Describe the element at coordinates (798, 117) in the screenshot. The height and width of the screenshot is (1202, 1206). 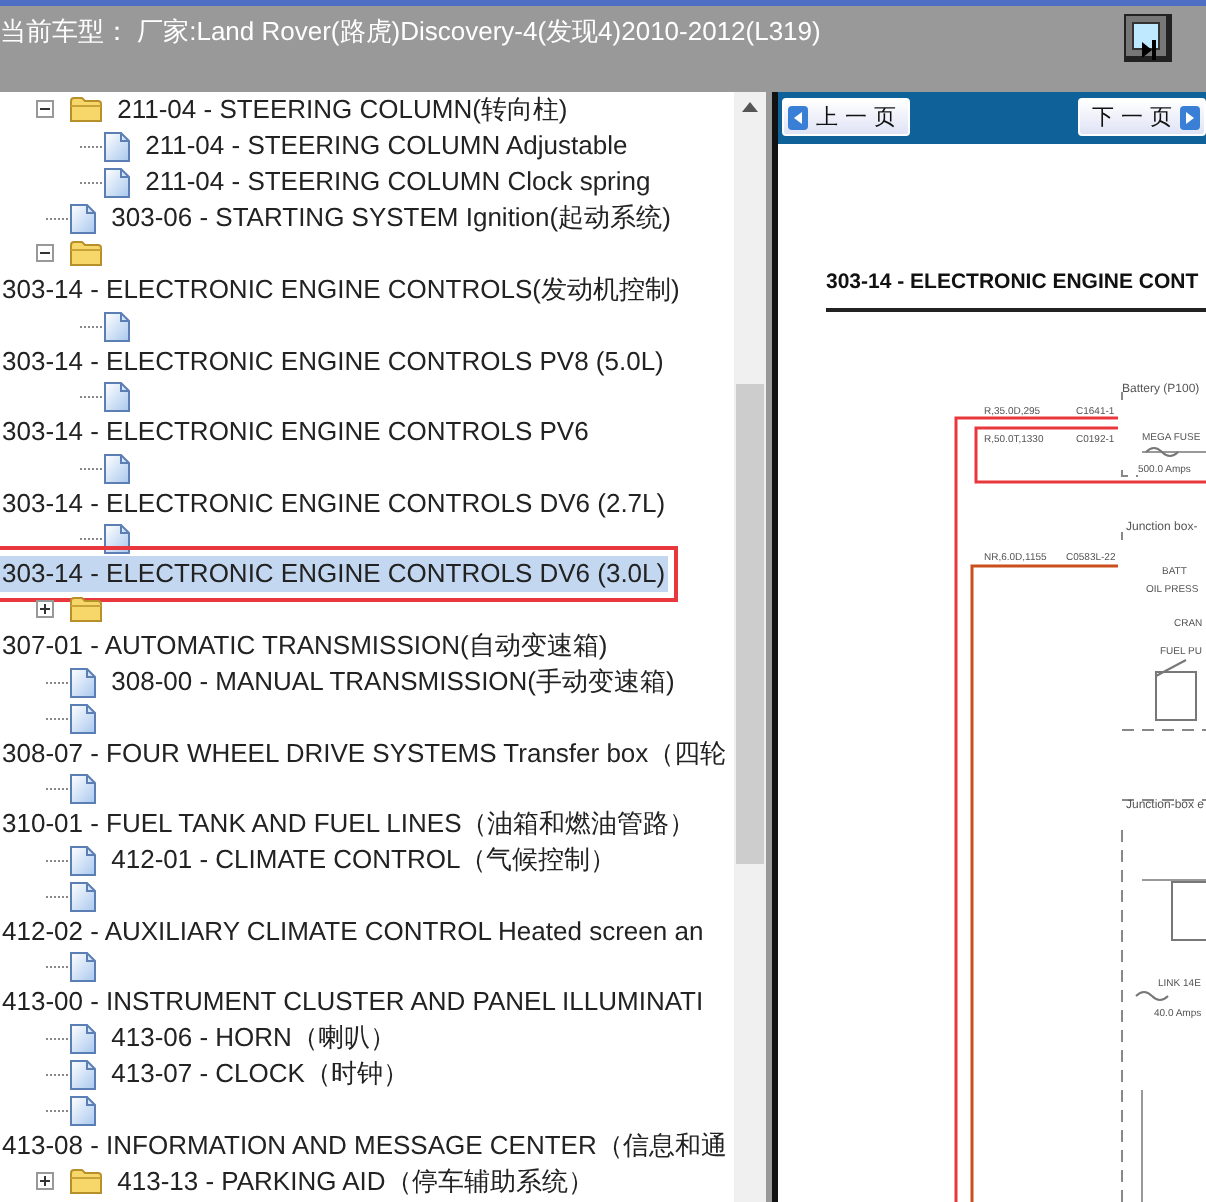
I see `arrow-left-icon` at that location.